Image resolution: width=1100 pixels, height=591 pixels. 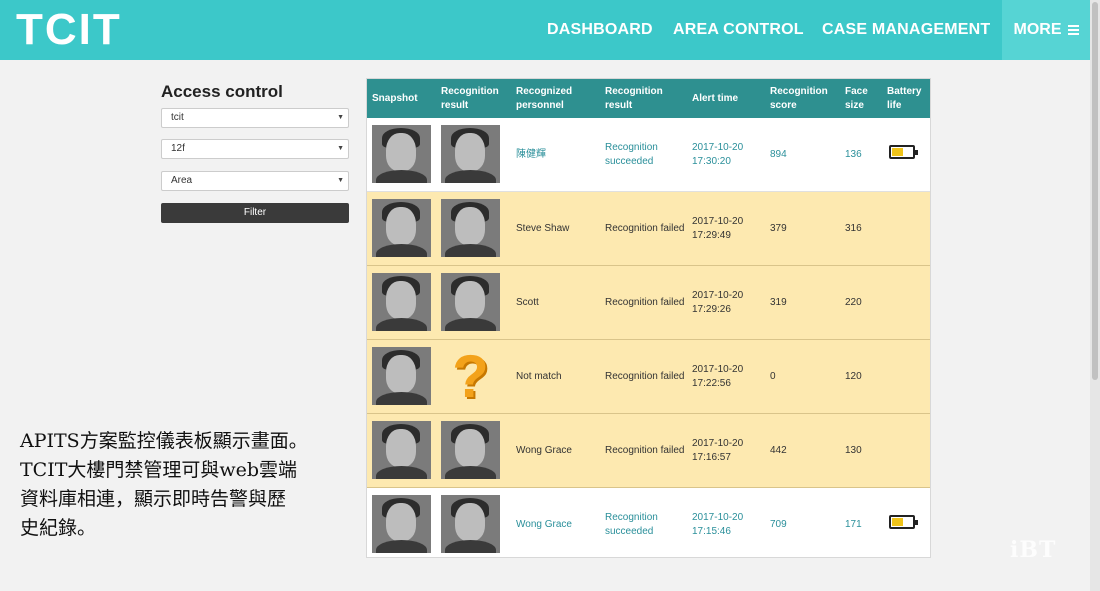 What do you see at coordinates (729, 451) in the screenshot?
I see `alert-time: 2017-10-20 17:16:57` at bounding box center [729, 451].